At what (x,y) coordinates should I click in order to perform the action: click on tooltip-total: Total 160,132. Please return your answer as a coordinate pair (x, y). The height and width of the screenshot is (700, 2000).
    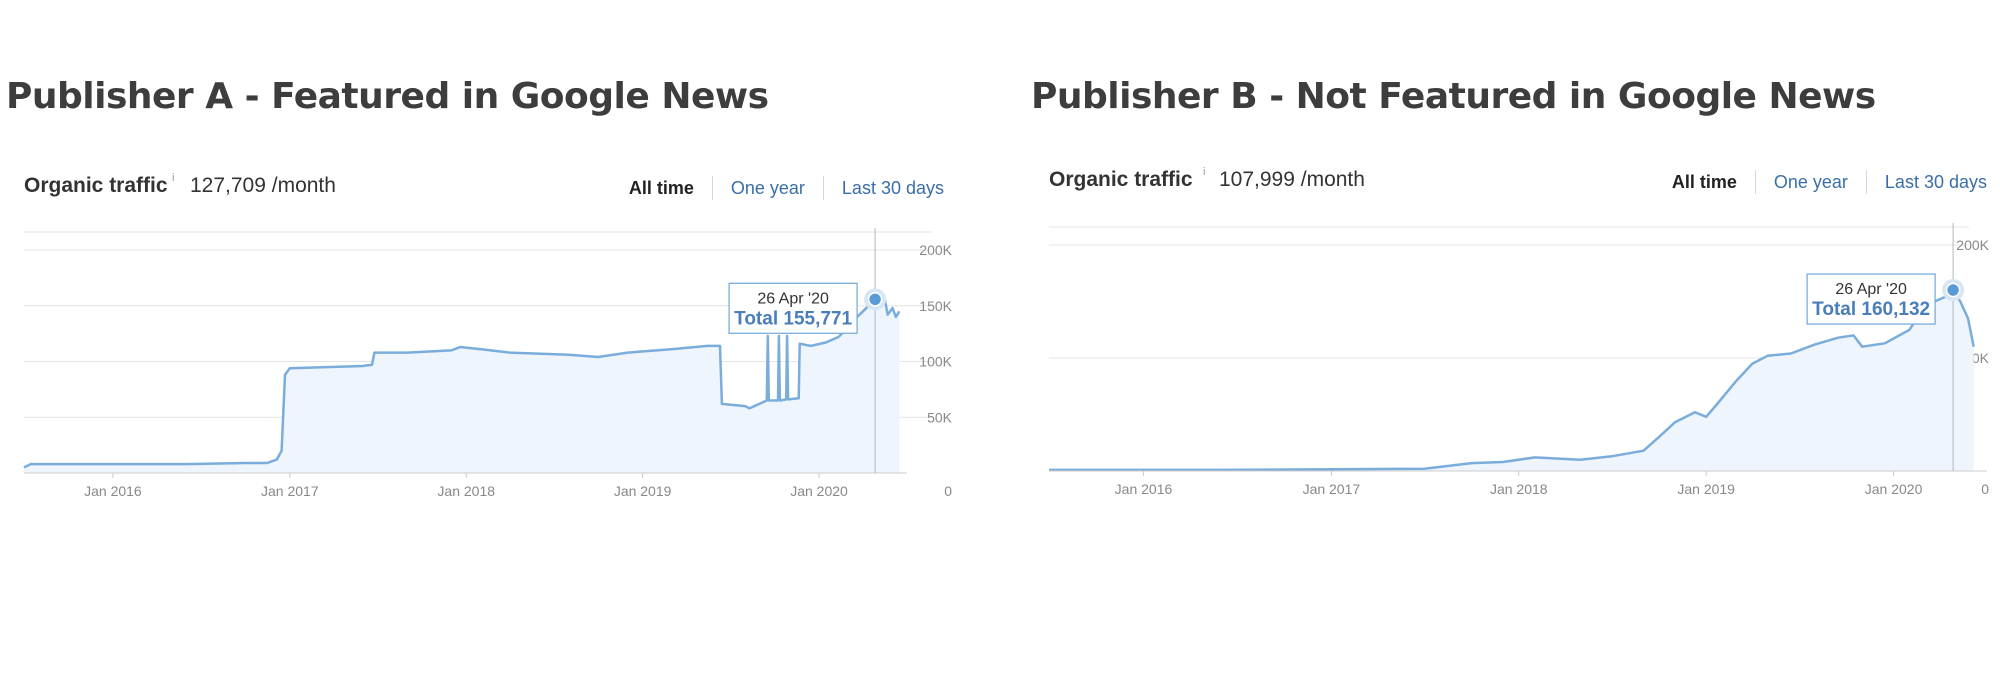
    Looking at the image, I should click on (1871, 309).